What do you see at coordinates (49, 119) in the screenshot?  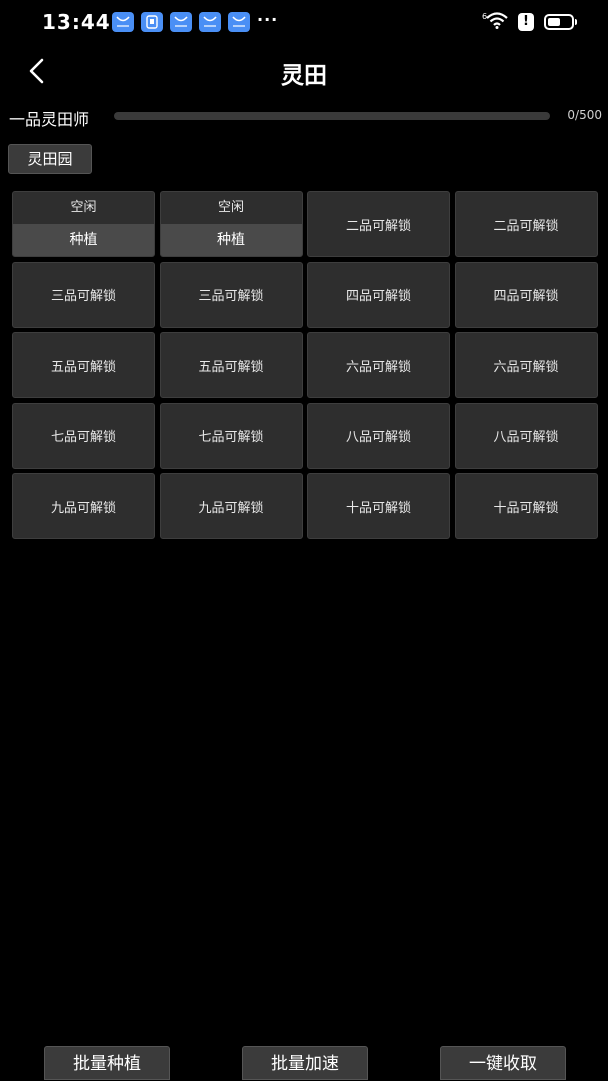 I see `rank-label: 一品灵田师` at bounding box center [49, 119].